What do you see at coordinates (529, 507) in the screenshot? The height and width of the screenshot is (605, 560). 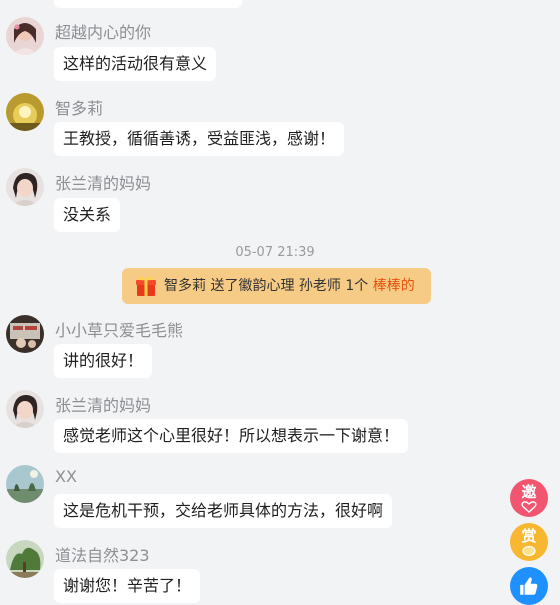 I see `heart-icon` at bounding box center [529, 507].